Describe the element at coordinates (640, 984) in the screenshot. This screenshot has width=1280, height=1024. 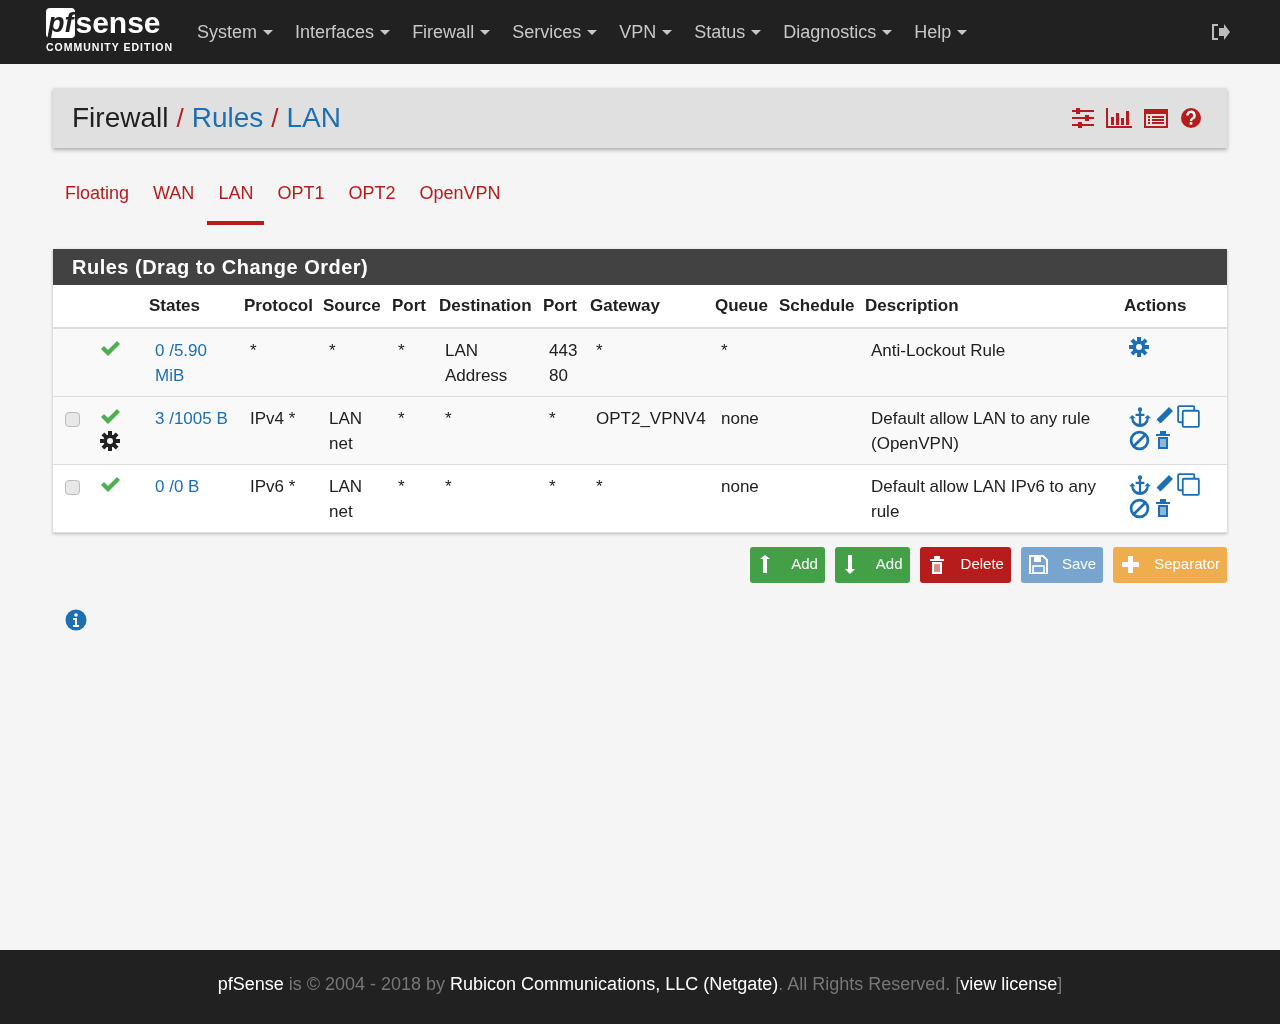
I see `copyright-text: pfSense is © 2004 - 2018 by Rubicon Communications, LLC (Netgate). All Rights Reserved. [view license]` at that location.